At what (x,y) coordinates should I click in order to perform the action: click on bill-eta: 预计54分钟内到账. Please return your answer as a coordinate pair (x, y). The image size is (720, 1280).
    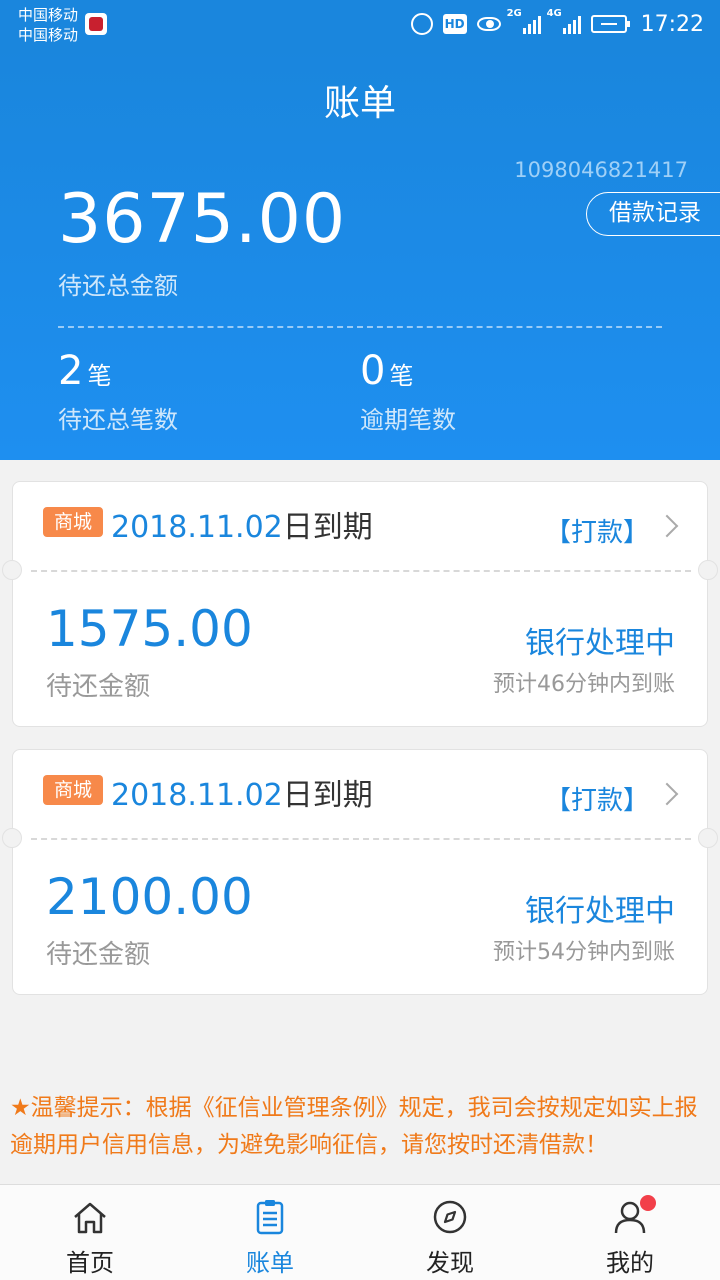
    Looking at the image, I should click on (584, 952).